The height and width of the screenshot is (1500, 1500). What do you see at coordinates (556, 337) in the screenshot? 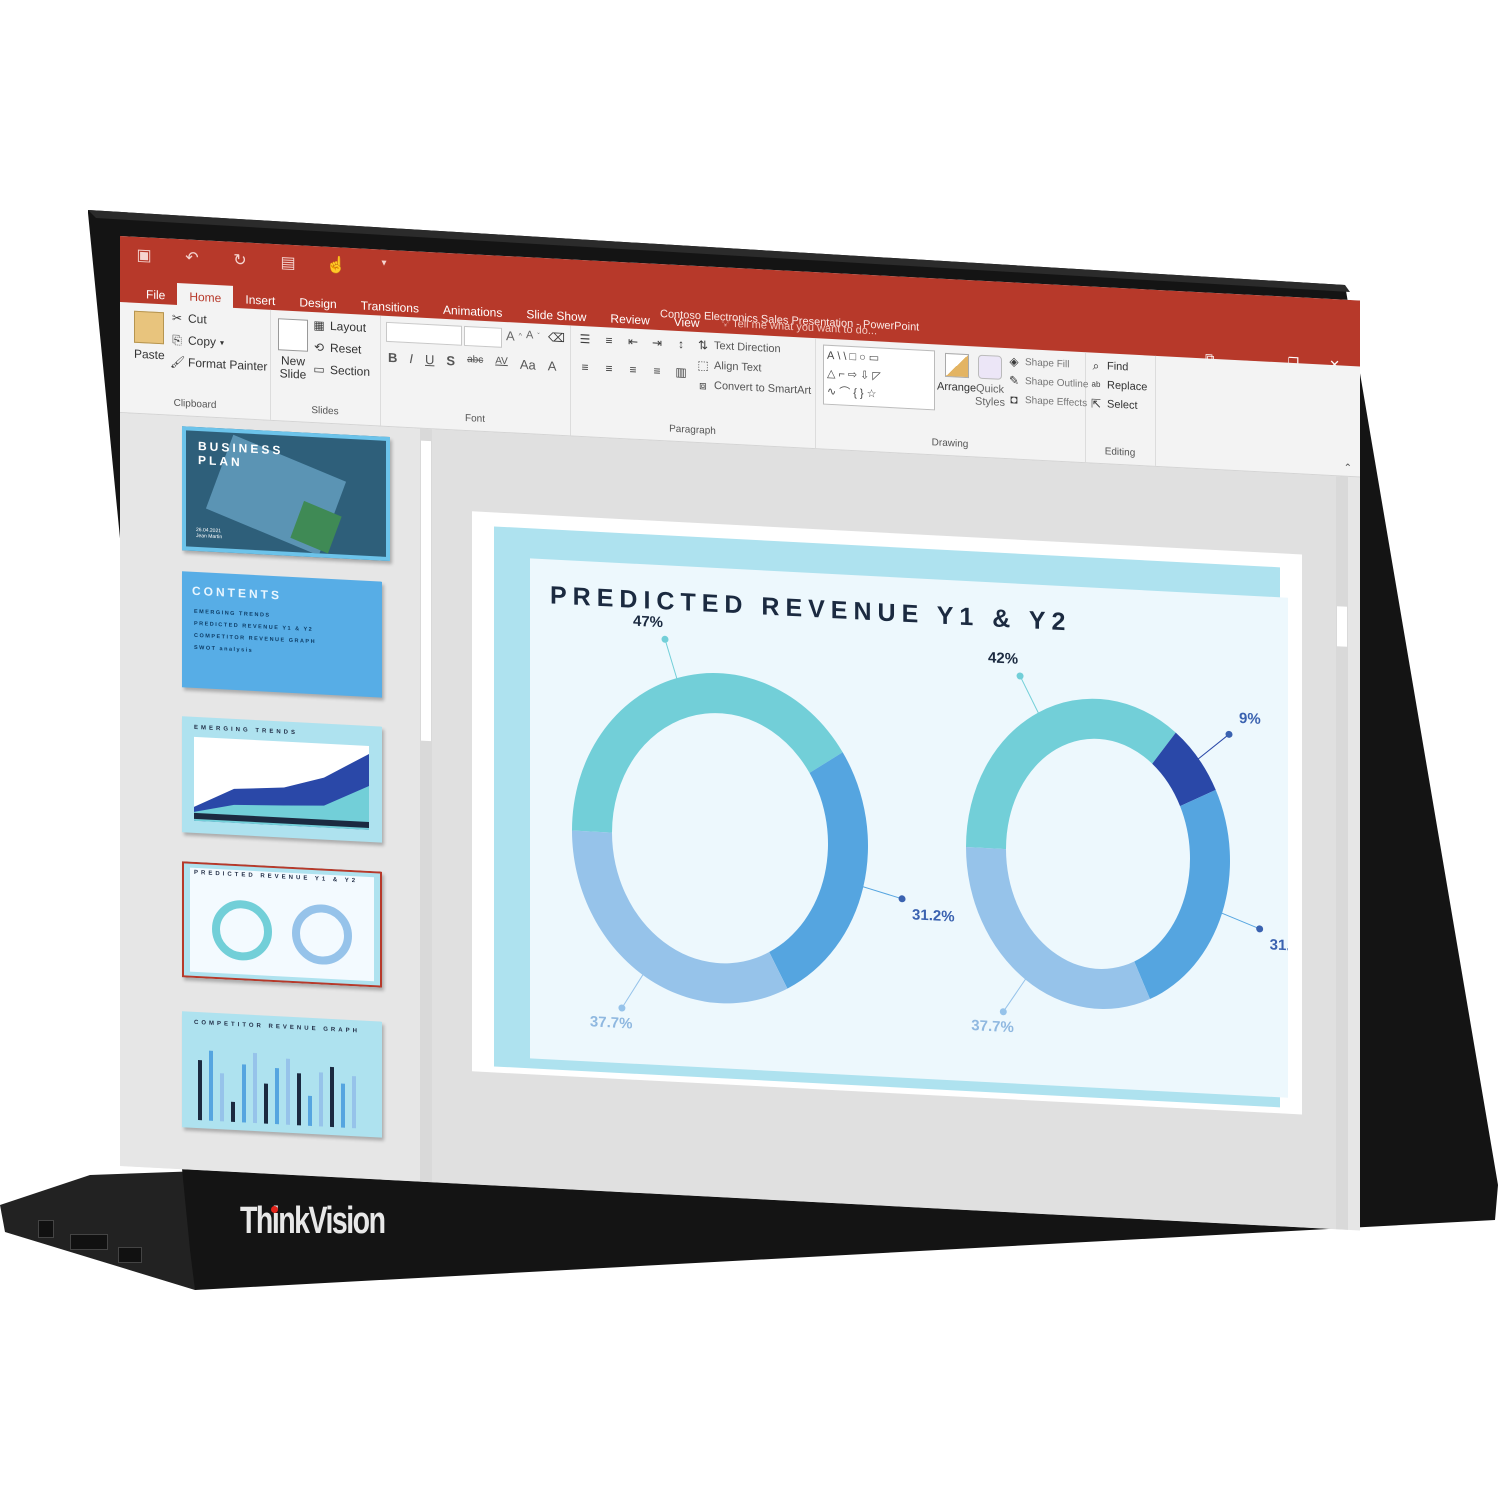
I see `clear-formatting-button: ⌫` at bounding box center [556, 337].